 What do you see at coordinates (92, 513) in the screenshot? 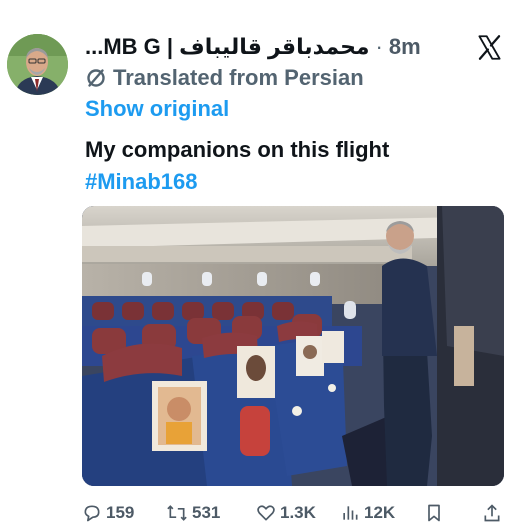
I see `reply-icon` at bounding box center [92, 513].